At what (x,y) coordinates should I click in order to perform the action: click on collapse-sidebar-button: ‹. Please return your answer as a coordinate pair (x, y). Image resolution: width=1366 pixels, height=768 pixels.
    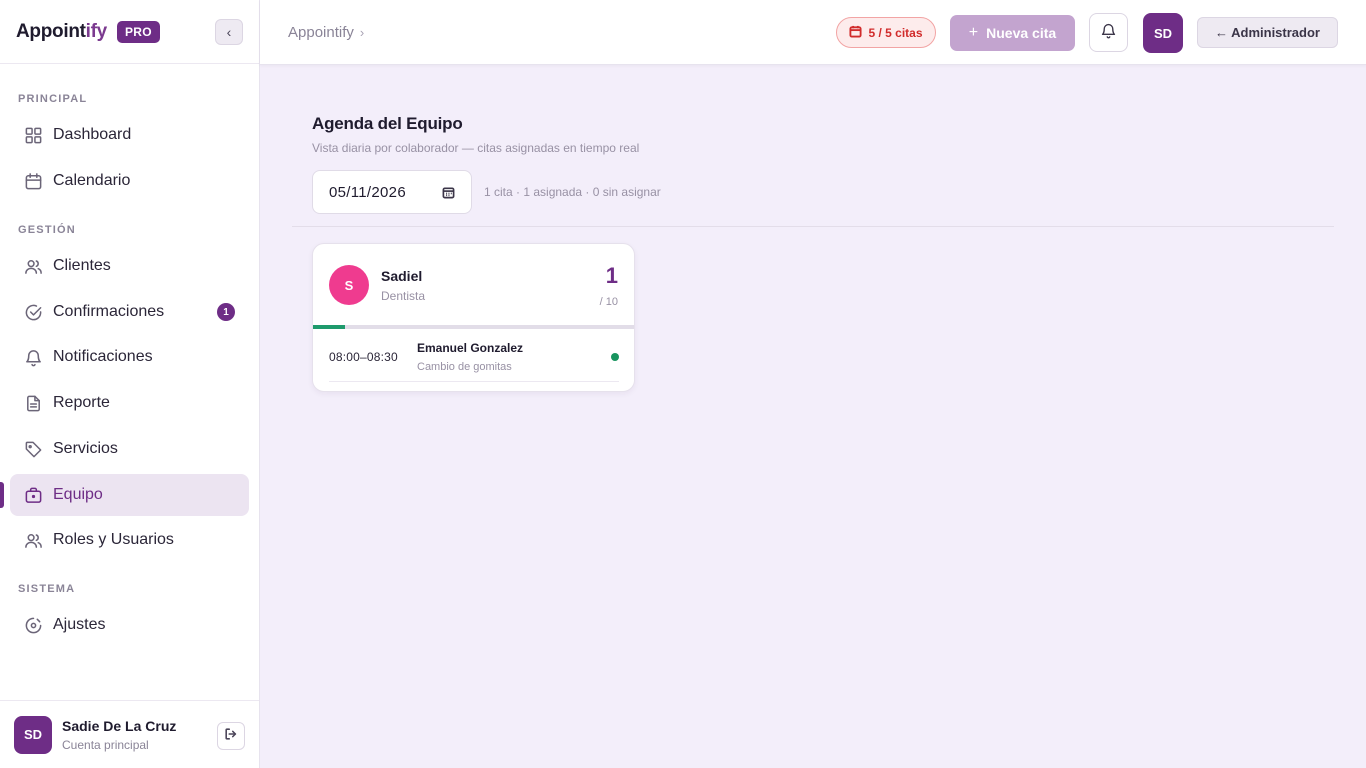
    Looking at the image, I should click on (229, 32).